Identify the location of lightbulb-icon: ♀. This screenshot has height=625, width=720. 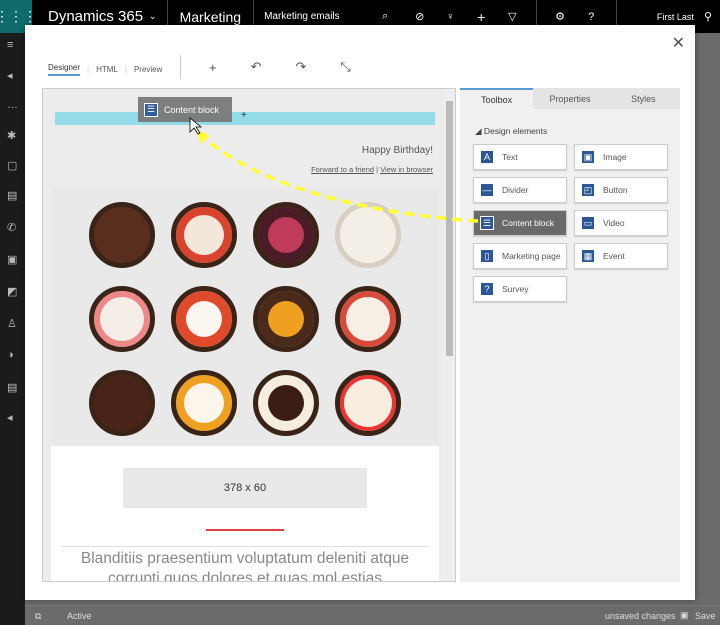
(461, 17).